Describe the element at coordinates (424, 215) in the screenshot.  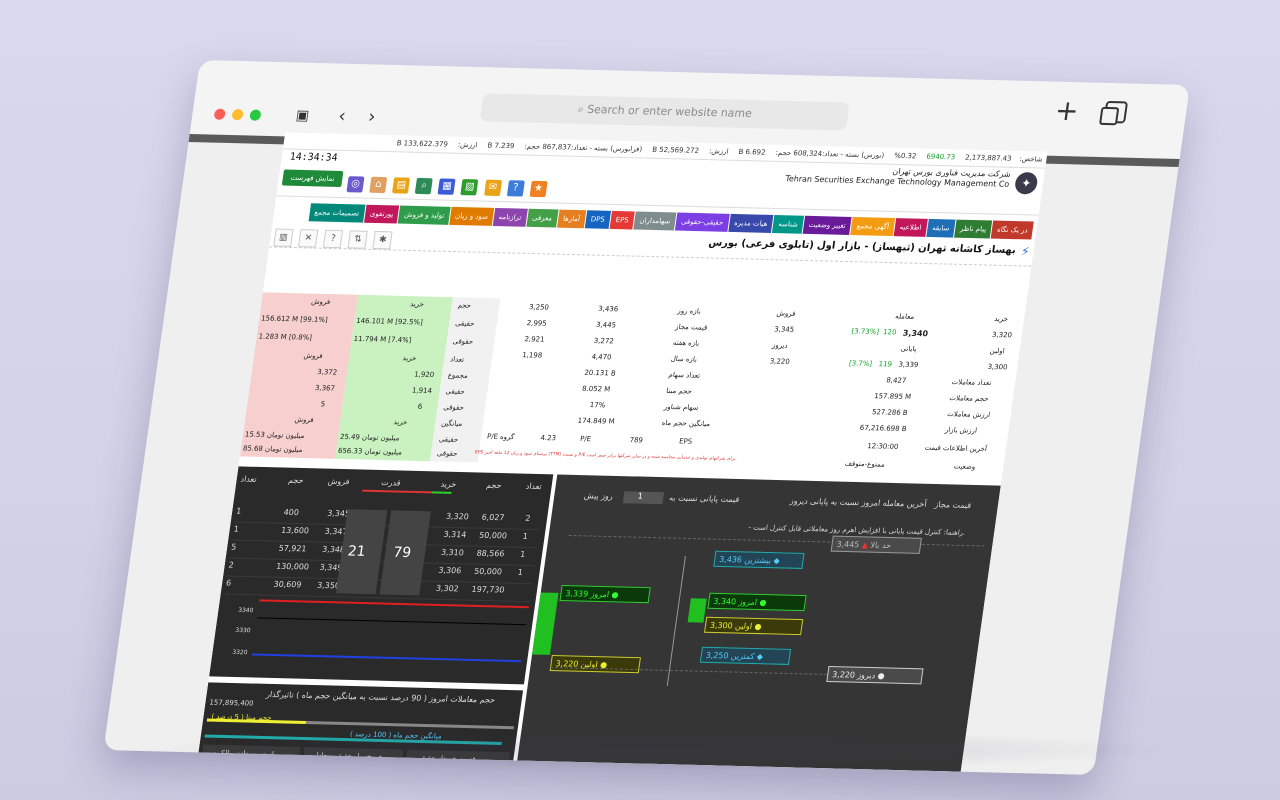
I see `nav-item: تولید و فروش` at that location.